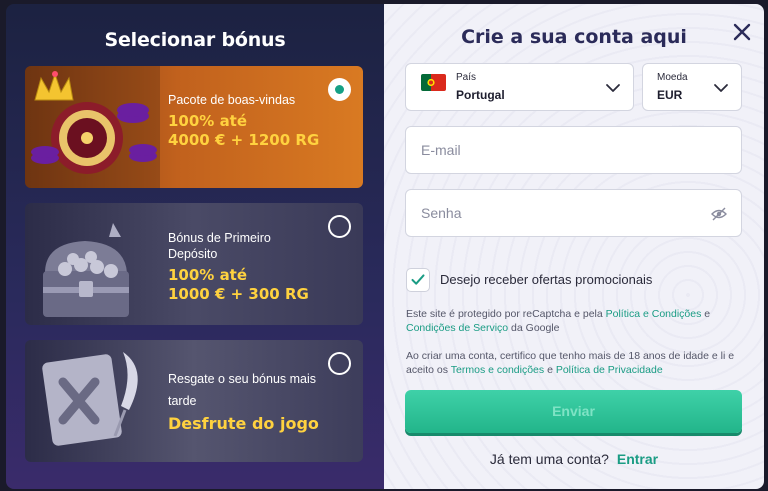  What do you see at coordinates (670, 95) in the screenshot?
I see `currency-value: EUR` at bounding box center [670, 95].